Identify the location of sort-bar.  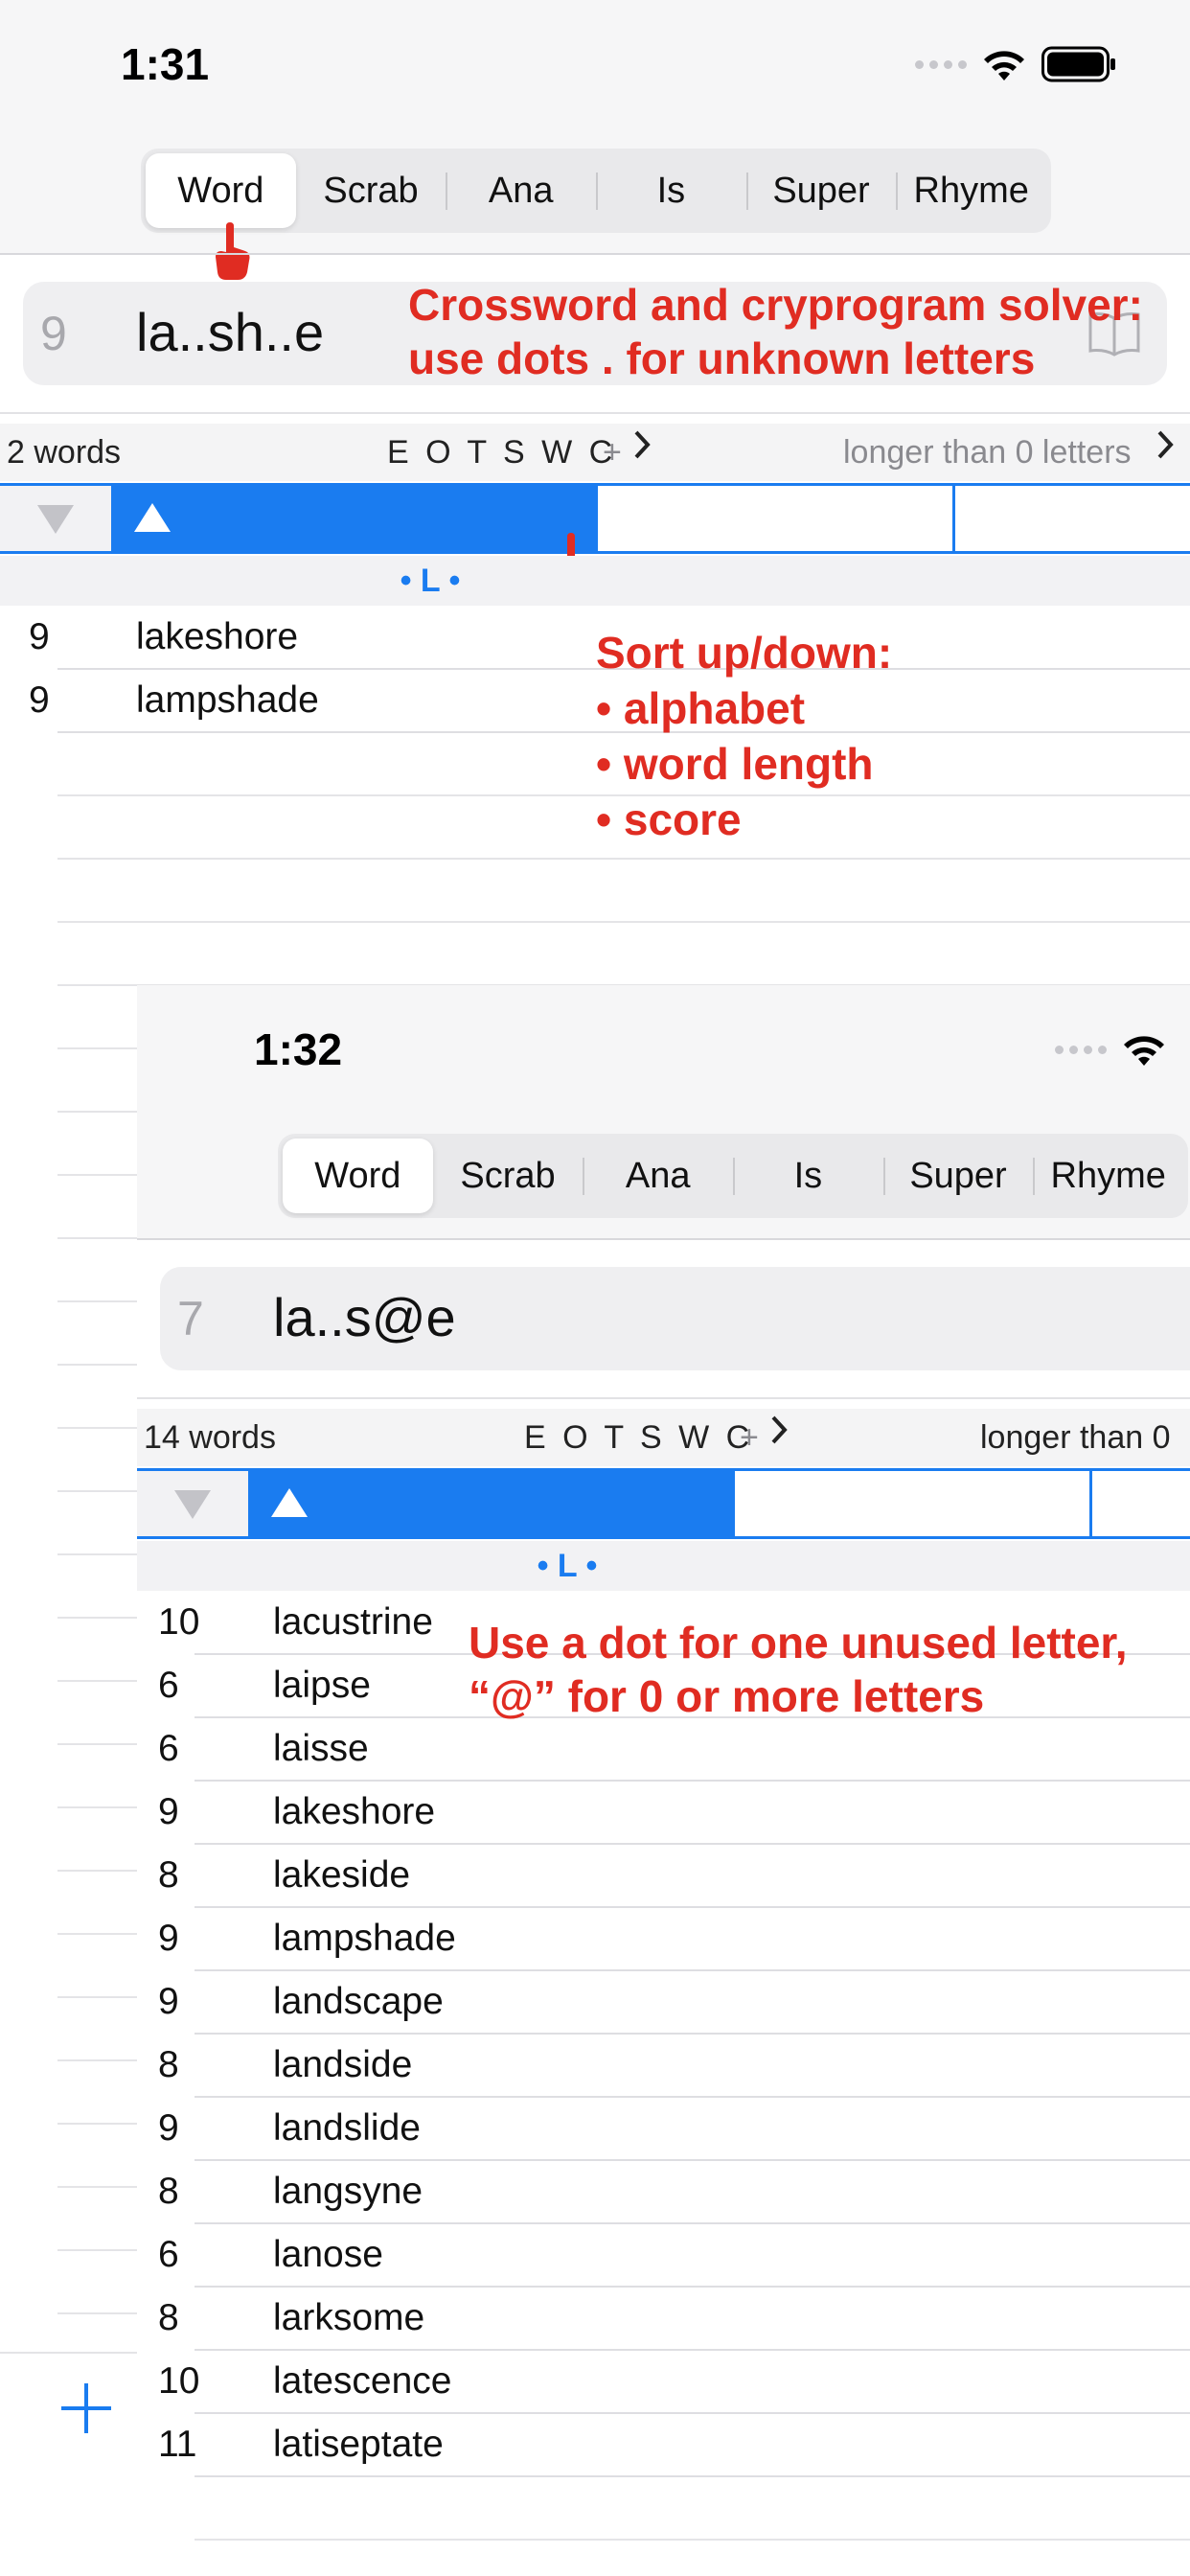
(595, 518).